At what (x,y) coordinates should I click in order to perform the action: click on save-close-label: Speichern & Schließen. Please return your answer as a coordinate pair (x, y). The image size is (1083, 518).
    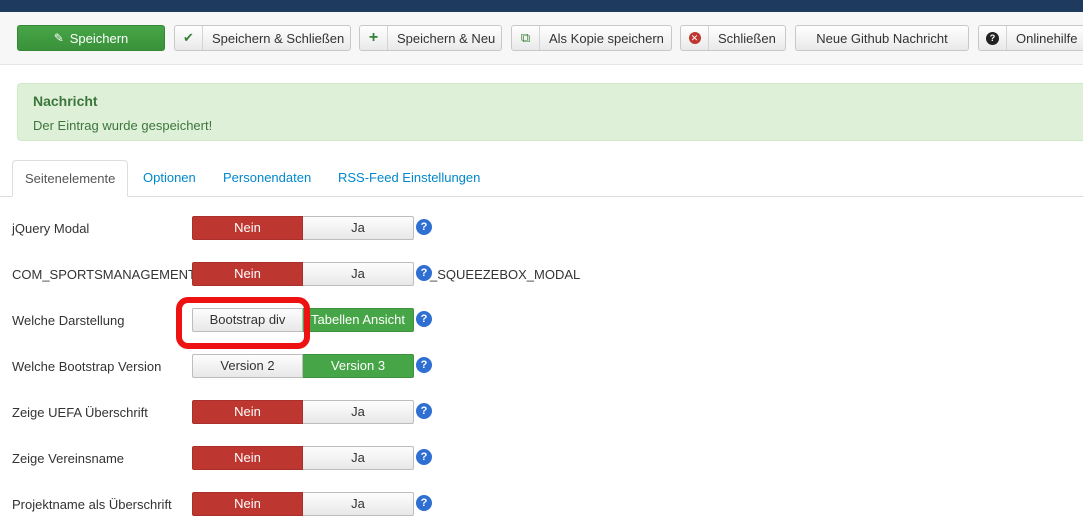
    Looking at the image, I should click on (278, 38).